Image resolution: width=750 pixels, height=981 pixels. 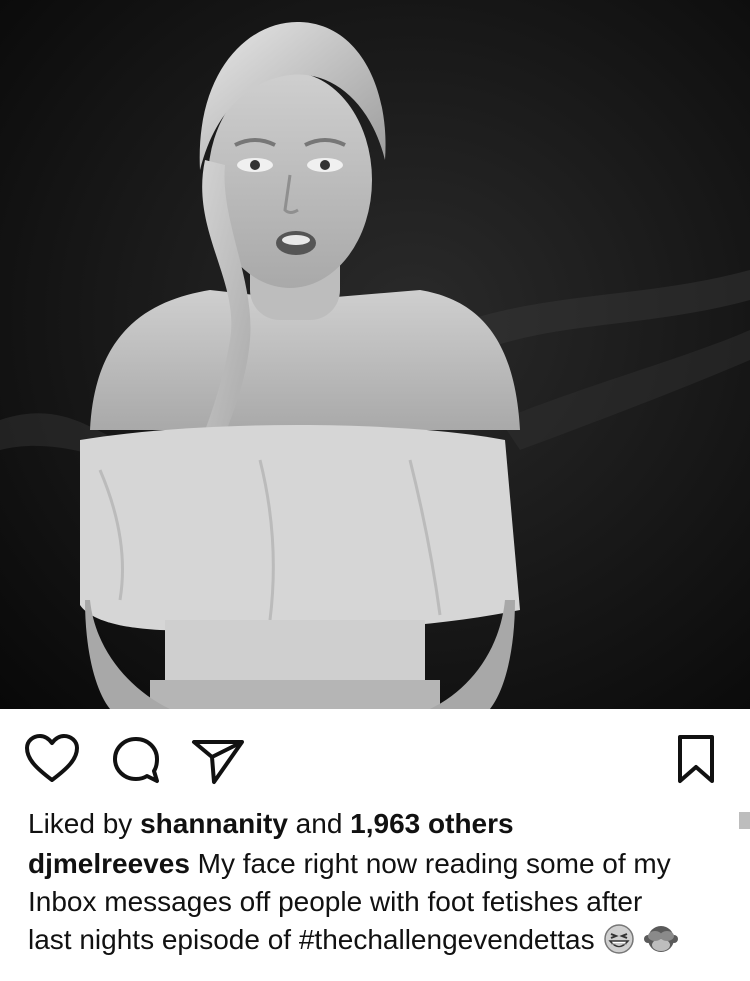 I want to click on grinning-squinting-face-icon, so click(x=619, y=939).